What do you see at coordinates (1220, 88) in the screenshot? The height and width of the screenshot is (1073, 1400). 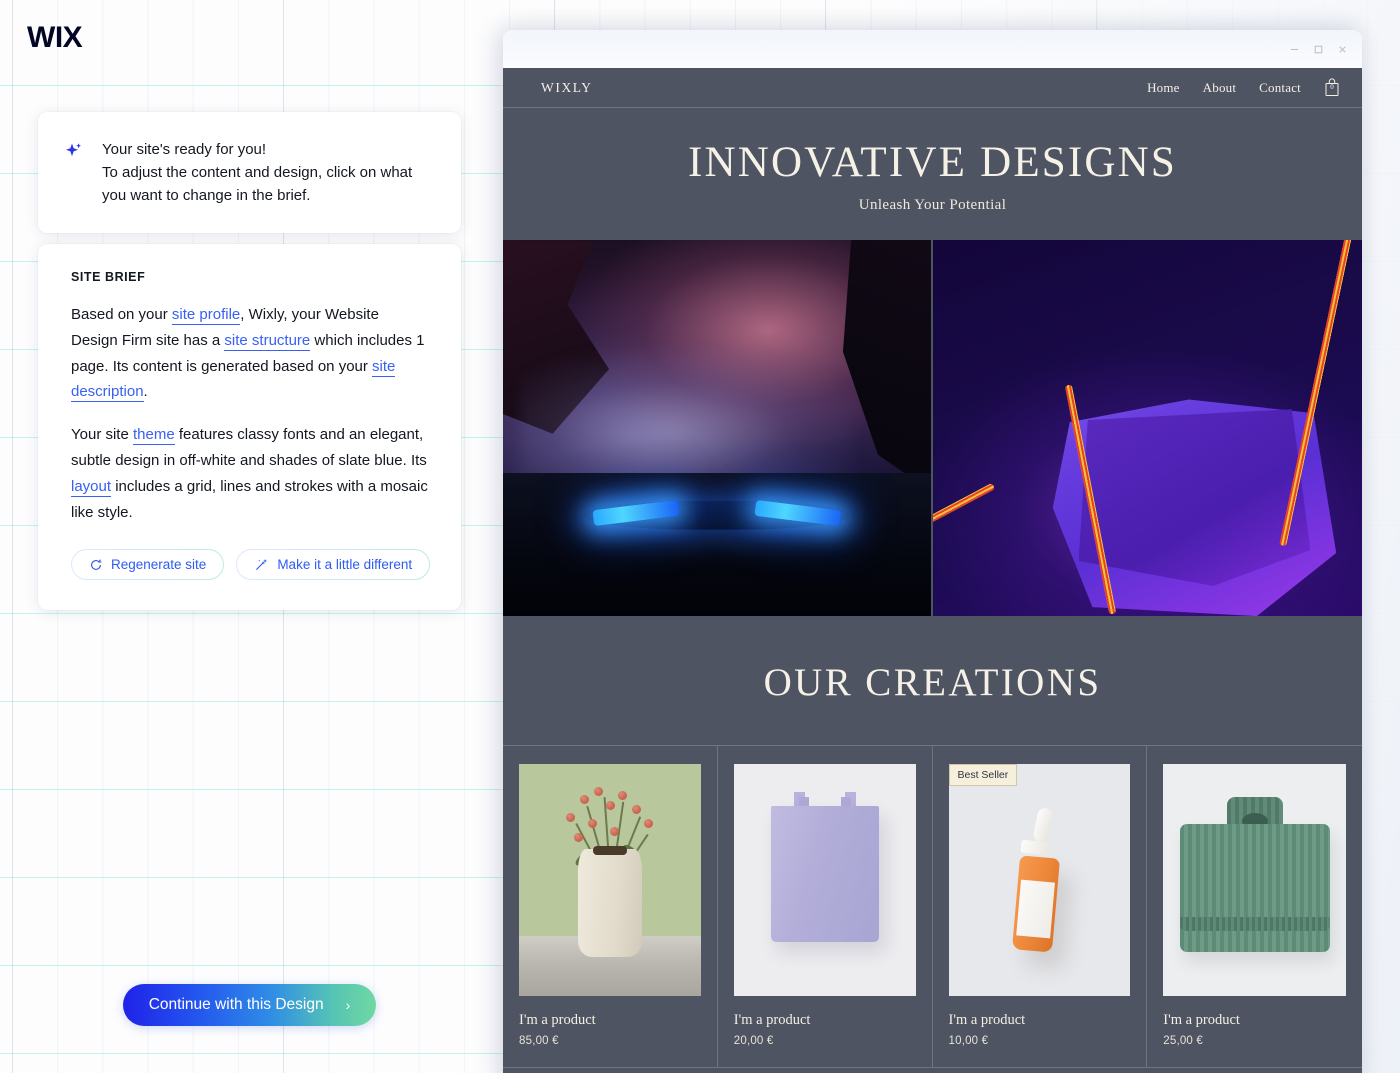 I see `nav-link-about: About` at bounding box center [1220, 88].